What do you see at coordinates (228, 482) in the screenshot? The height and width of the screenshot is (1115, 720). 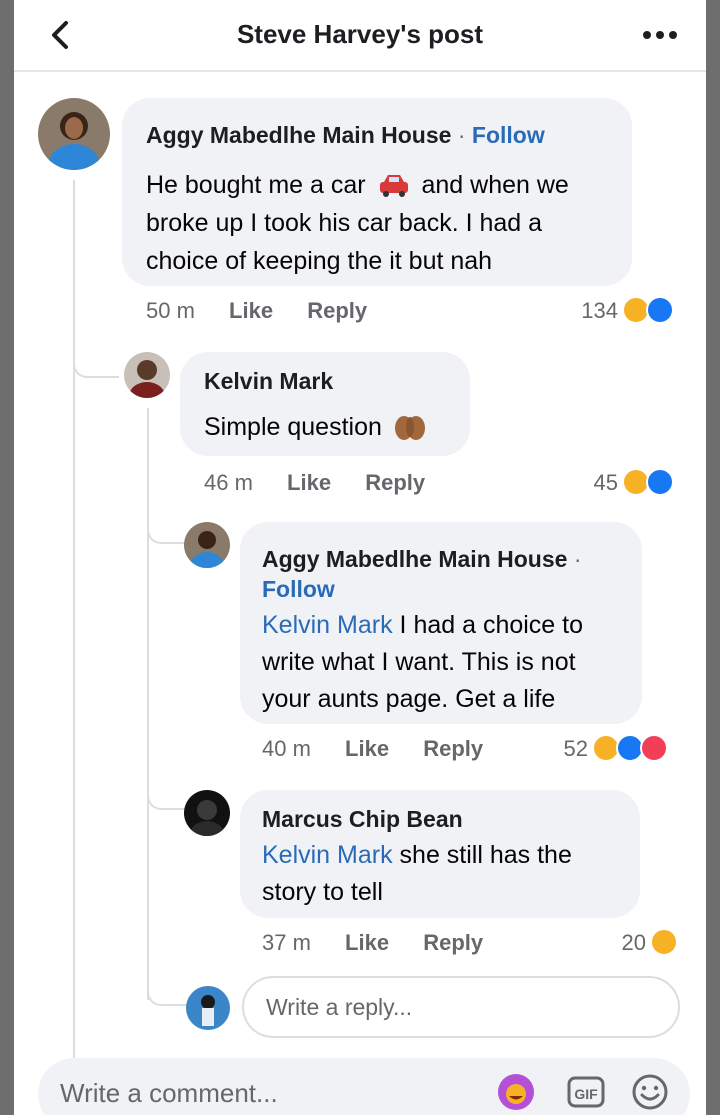 I see `comment-time: 46 m` at bounding box center [228, 482].